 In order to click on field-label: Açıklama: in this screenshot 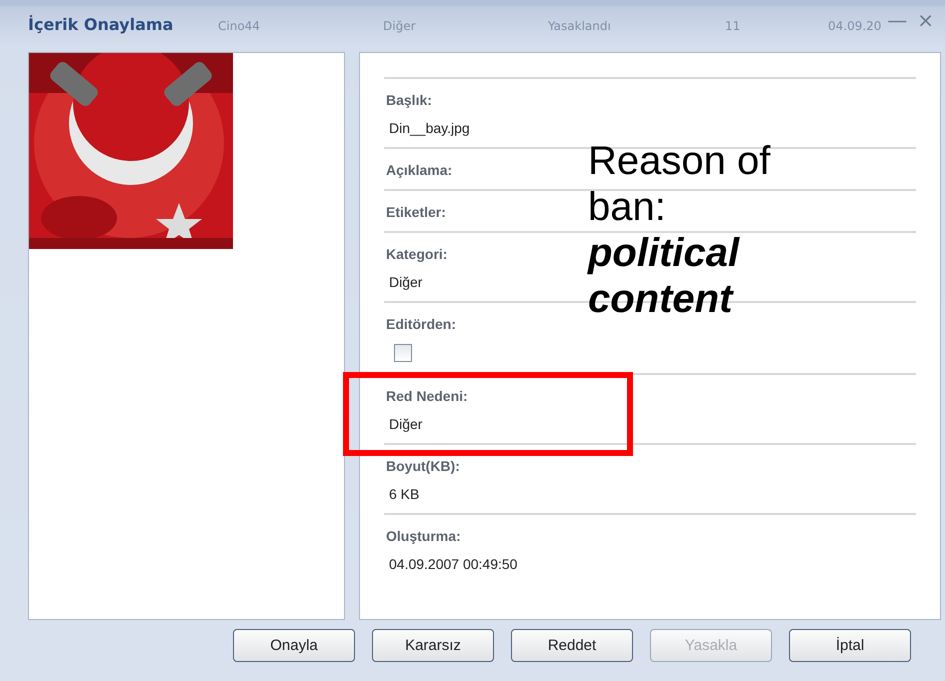, I will do `click(419, 170)`.